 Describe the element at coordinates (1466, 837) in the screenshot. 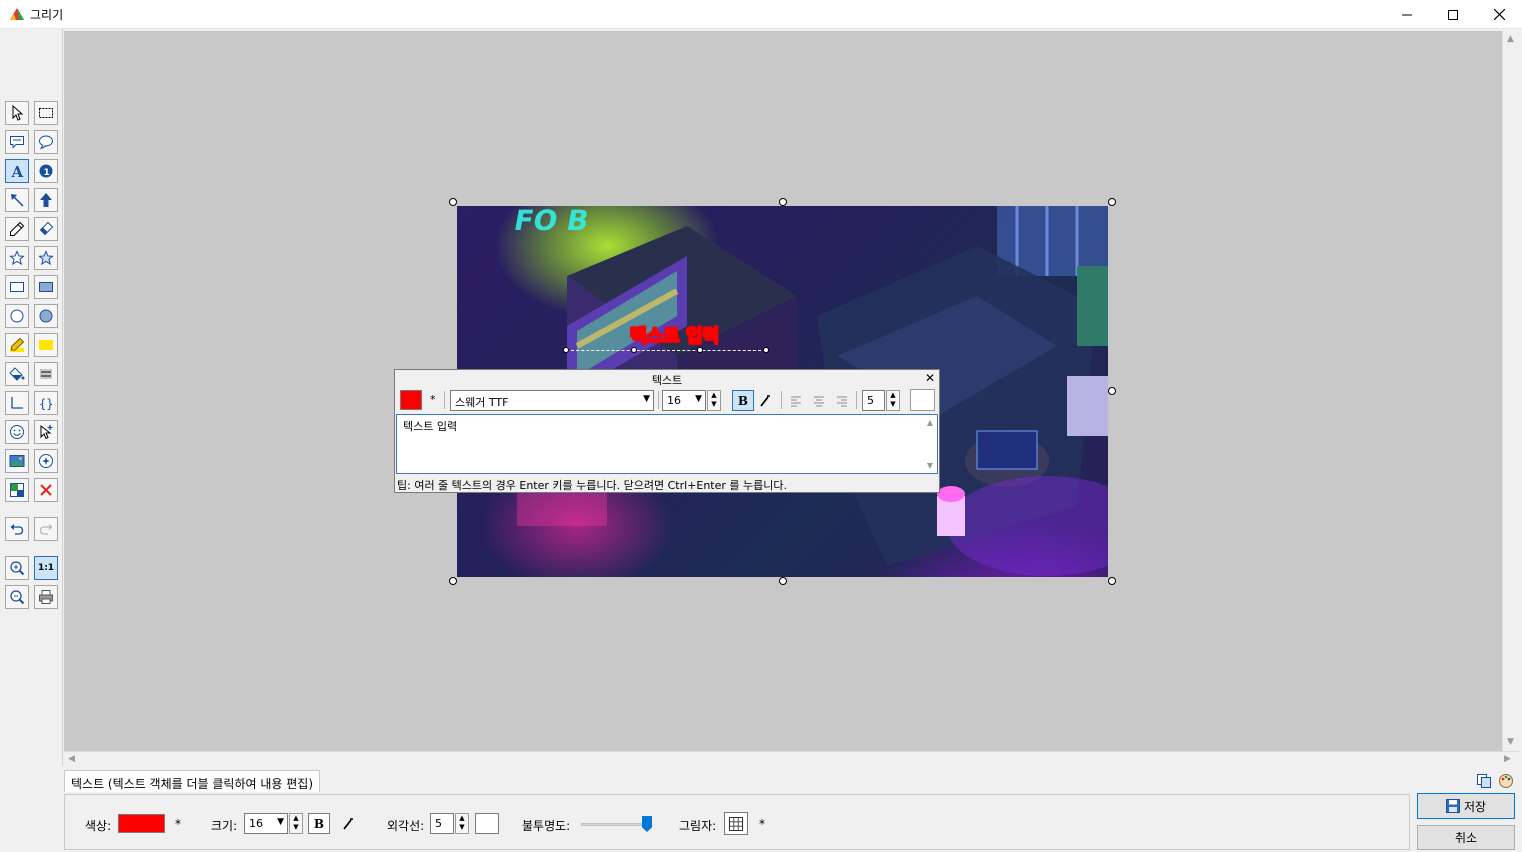

I see `cancel-button: 취소` at that location.